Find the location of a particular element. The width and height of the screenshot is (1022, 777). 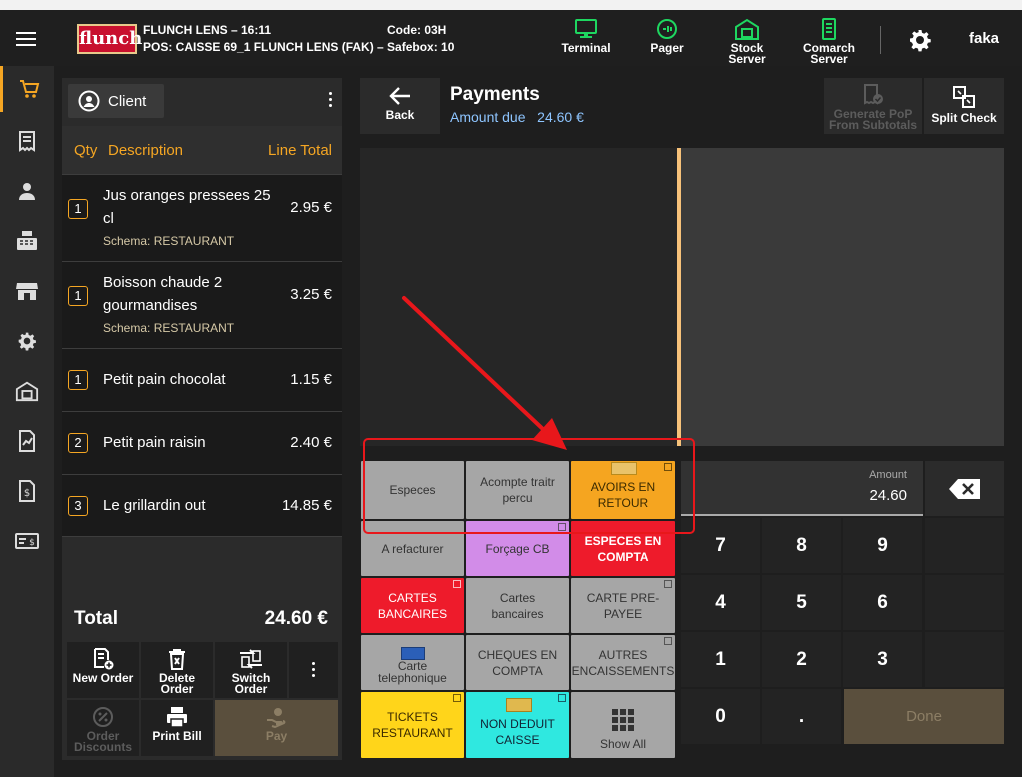

menu-icon is located at coordinates (26, 39).